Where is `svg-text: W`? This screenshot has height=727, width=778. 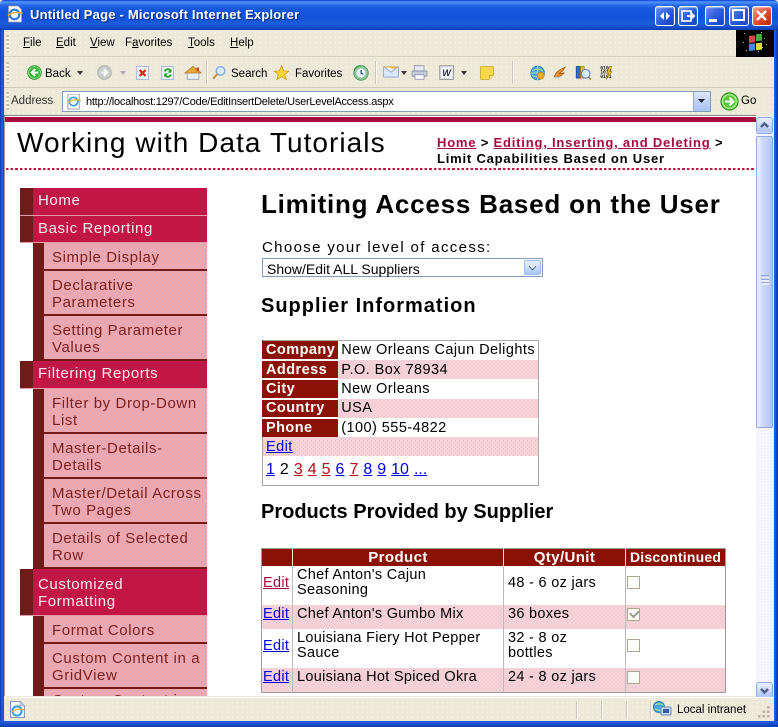 svg-text: W is located at coordinates (447, 73).